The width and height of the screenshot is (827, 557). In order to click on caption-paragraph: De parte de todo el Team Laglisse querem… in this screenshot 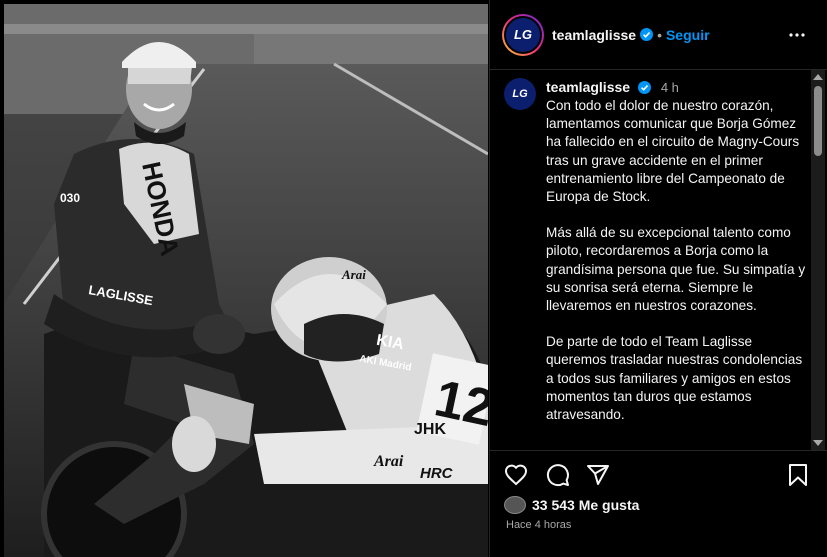, I will do `click(674, 378)`.